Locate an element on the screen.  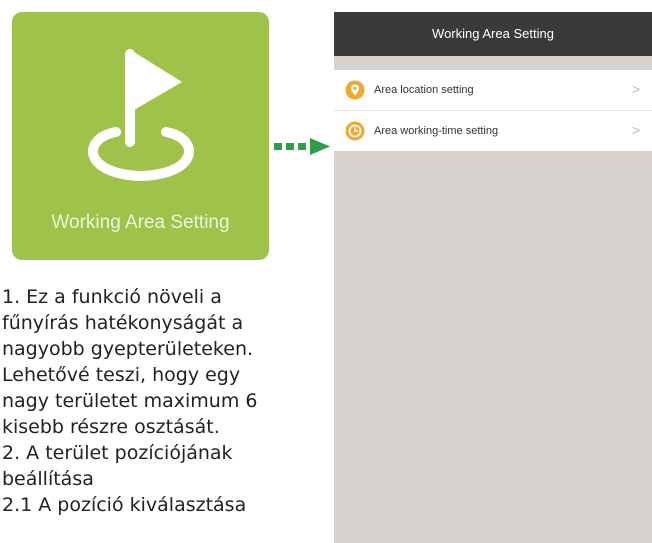
tile-label: Working Area Setting is located at coordinates (140, 222).